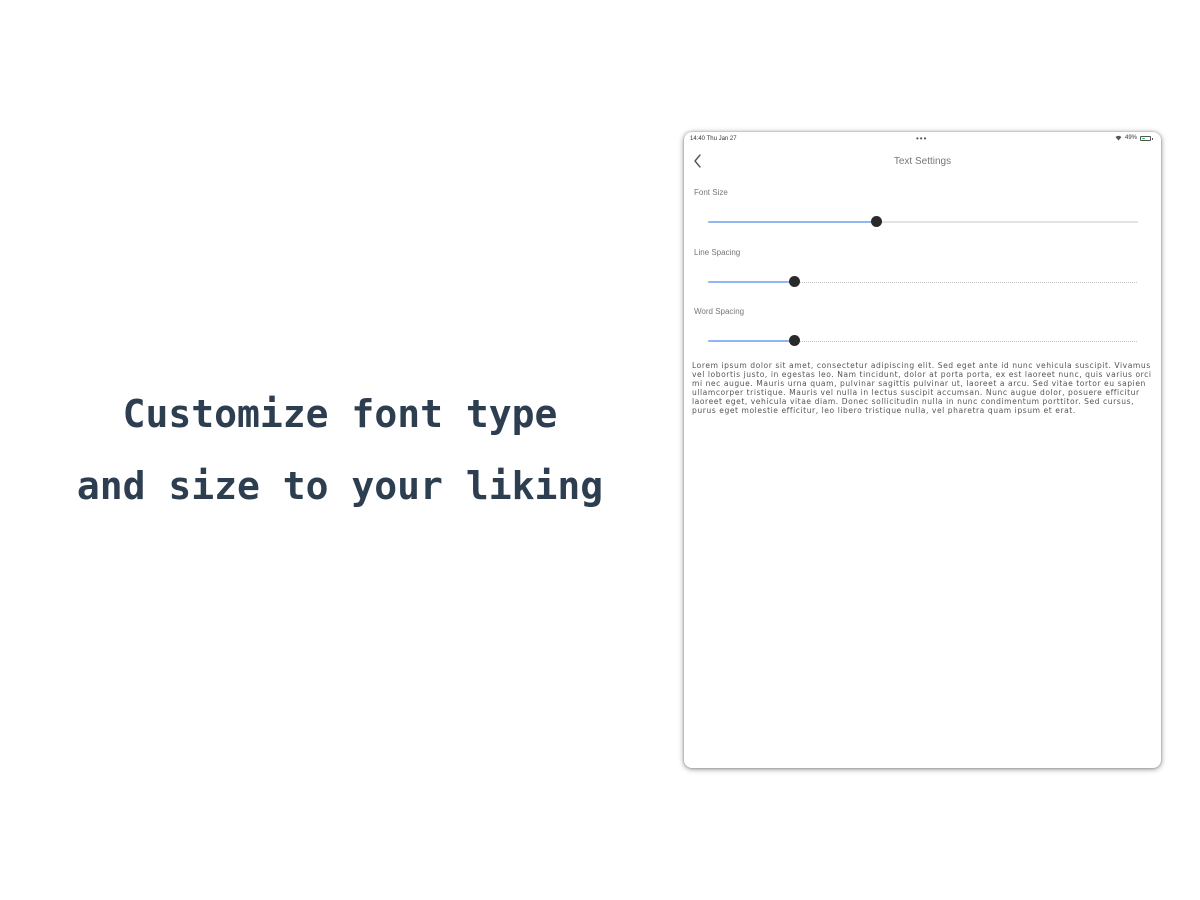 This screenshot has width=1200, height=900. I want to click on promo-line-2: and size to your liking, so click(340, 486).